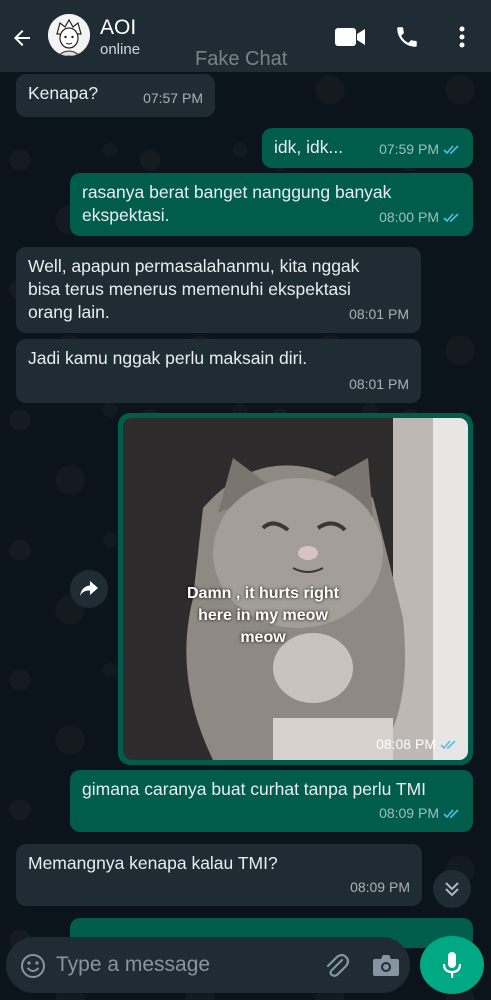  I want to click on voice-message-button, so click(452, 965).